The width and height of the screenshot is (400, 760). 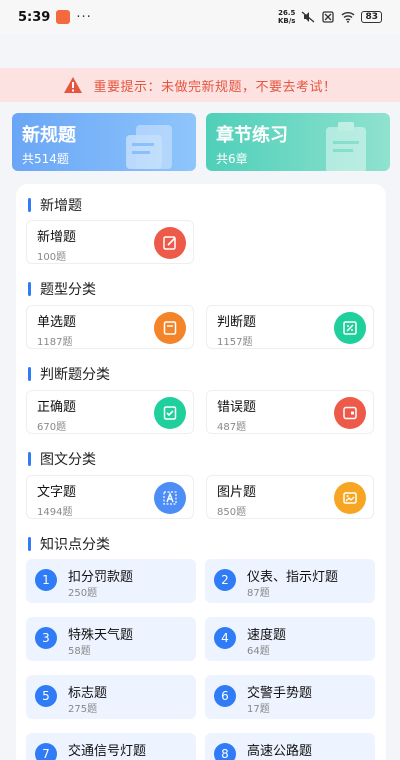 I want to click on chapter-practice-card: 章节练习 共6章, so click(x=298, y=142).